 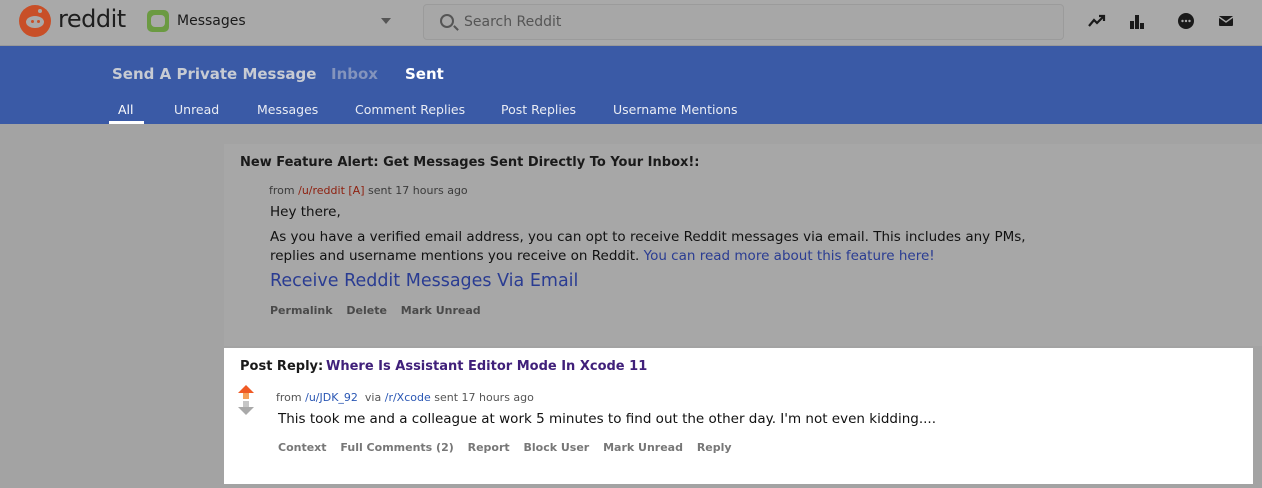 What do you see at coordinates (354, 74) in the screenshot?
I see `tab-inbox: Inbox` at bounding box center [354, 74].